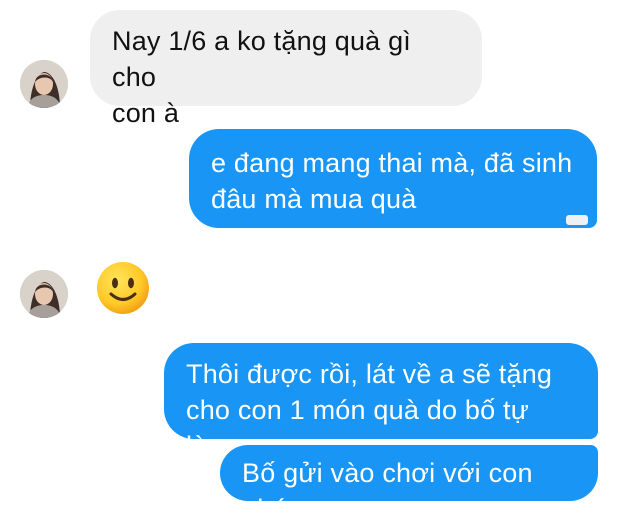 This screenshot has height=527, width=640. What do you see at coordinates (286, 69) in the screenshot?
I see `message-bubble-incoming: Nay 1/6 a ko tặng quà gì cho con à` at bounding box center [286, 69].